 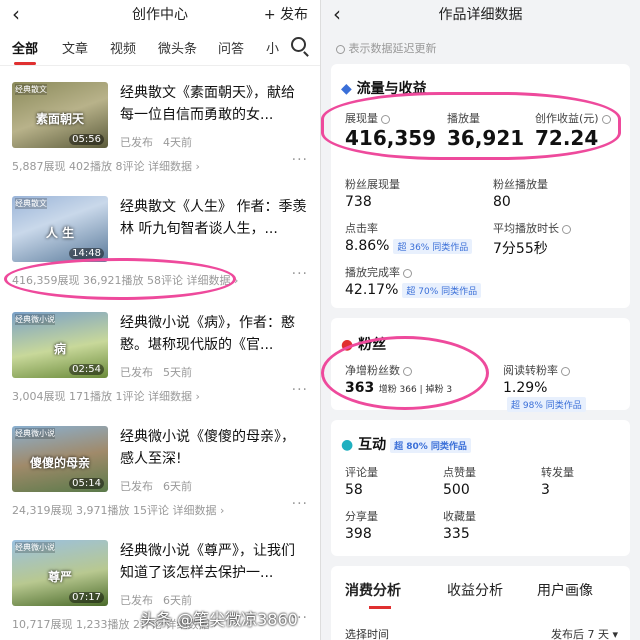 What do you see at coordinates (177, 486) in the screenshot?
I see `item-time: 6天前` at bounding box center [177, 486].